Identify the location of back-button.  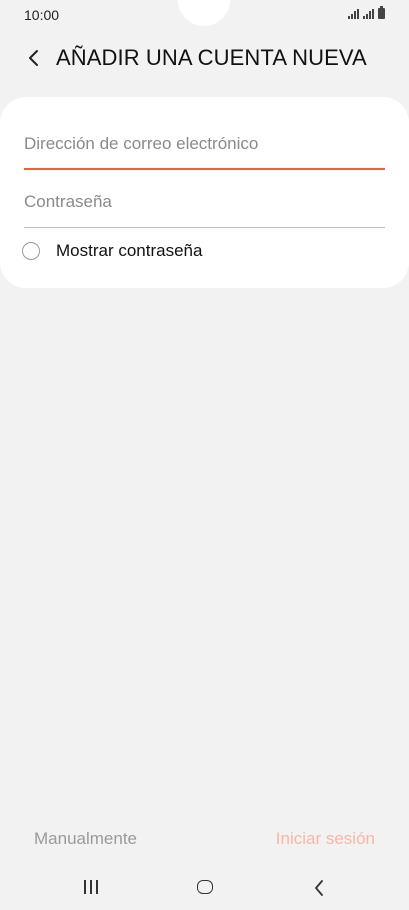
(34, 58).